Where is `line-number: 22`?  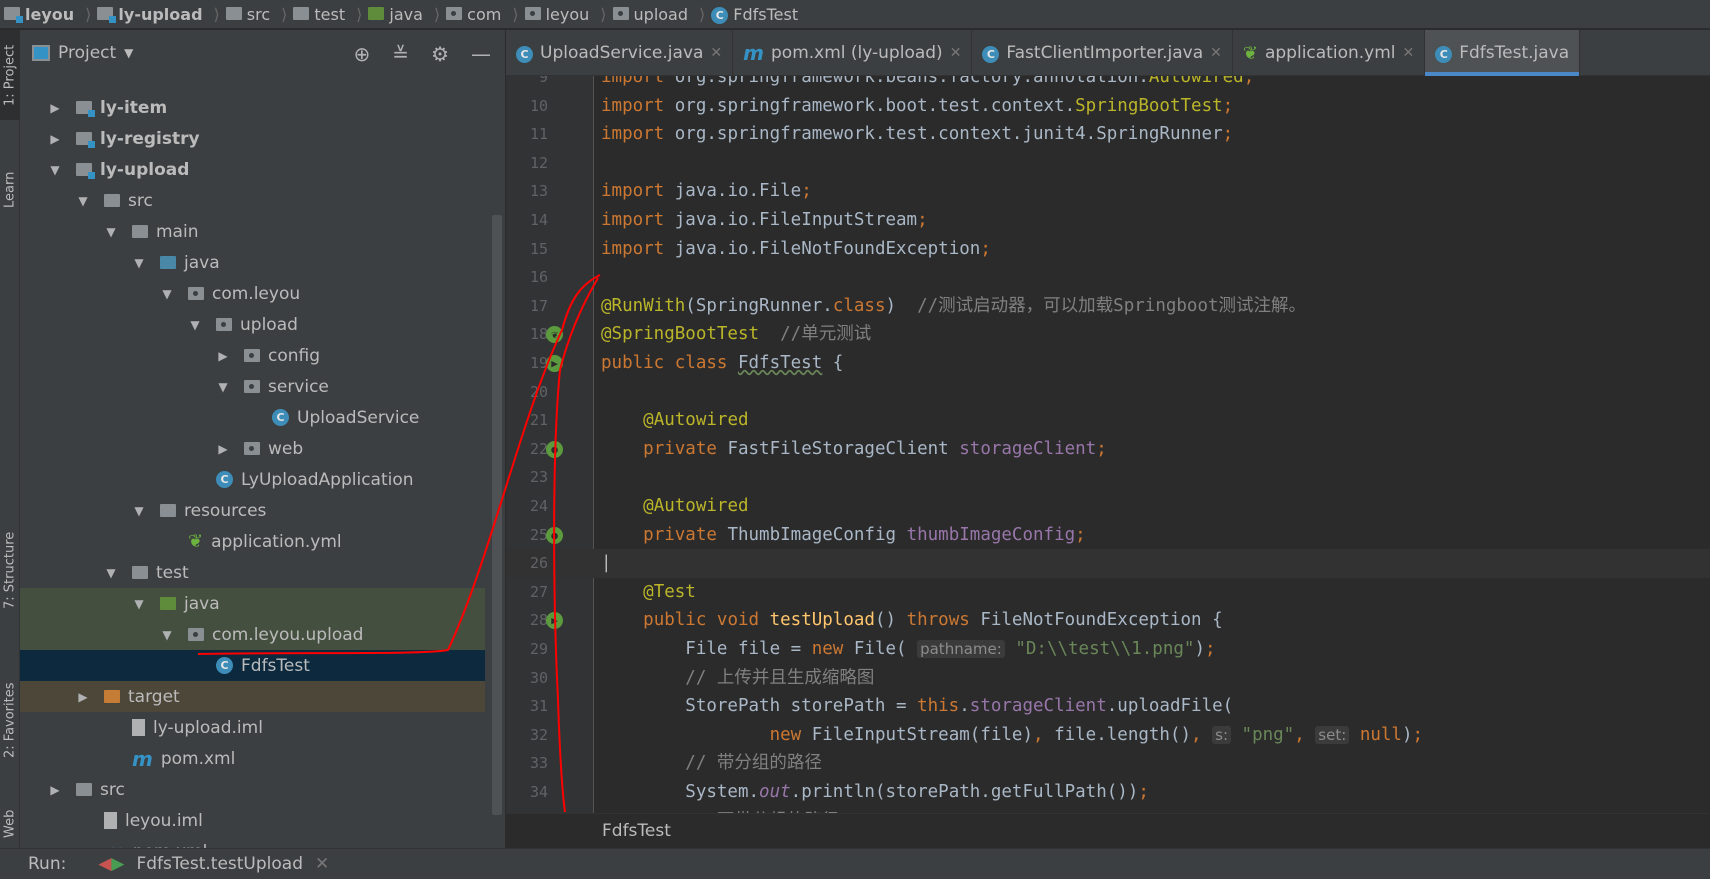
line-number: 22 is located at coordinates (538, 448).